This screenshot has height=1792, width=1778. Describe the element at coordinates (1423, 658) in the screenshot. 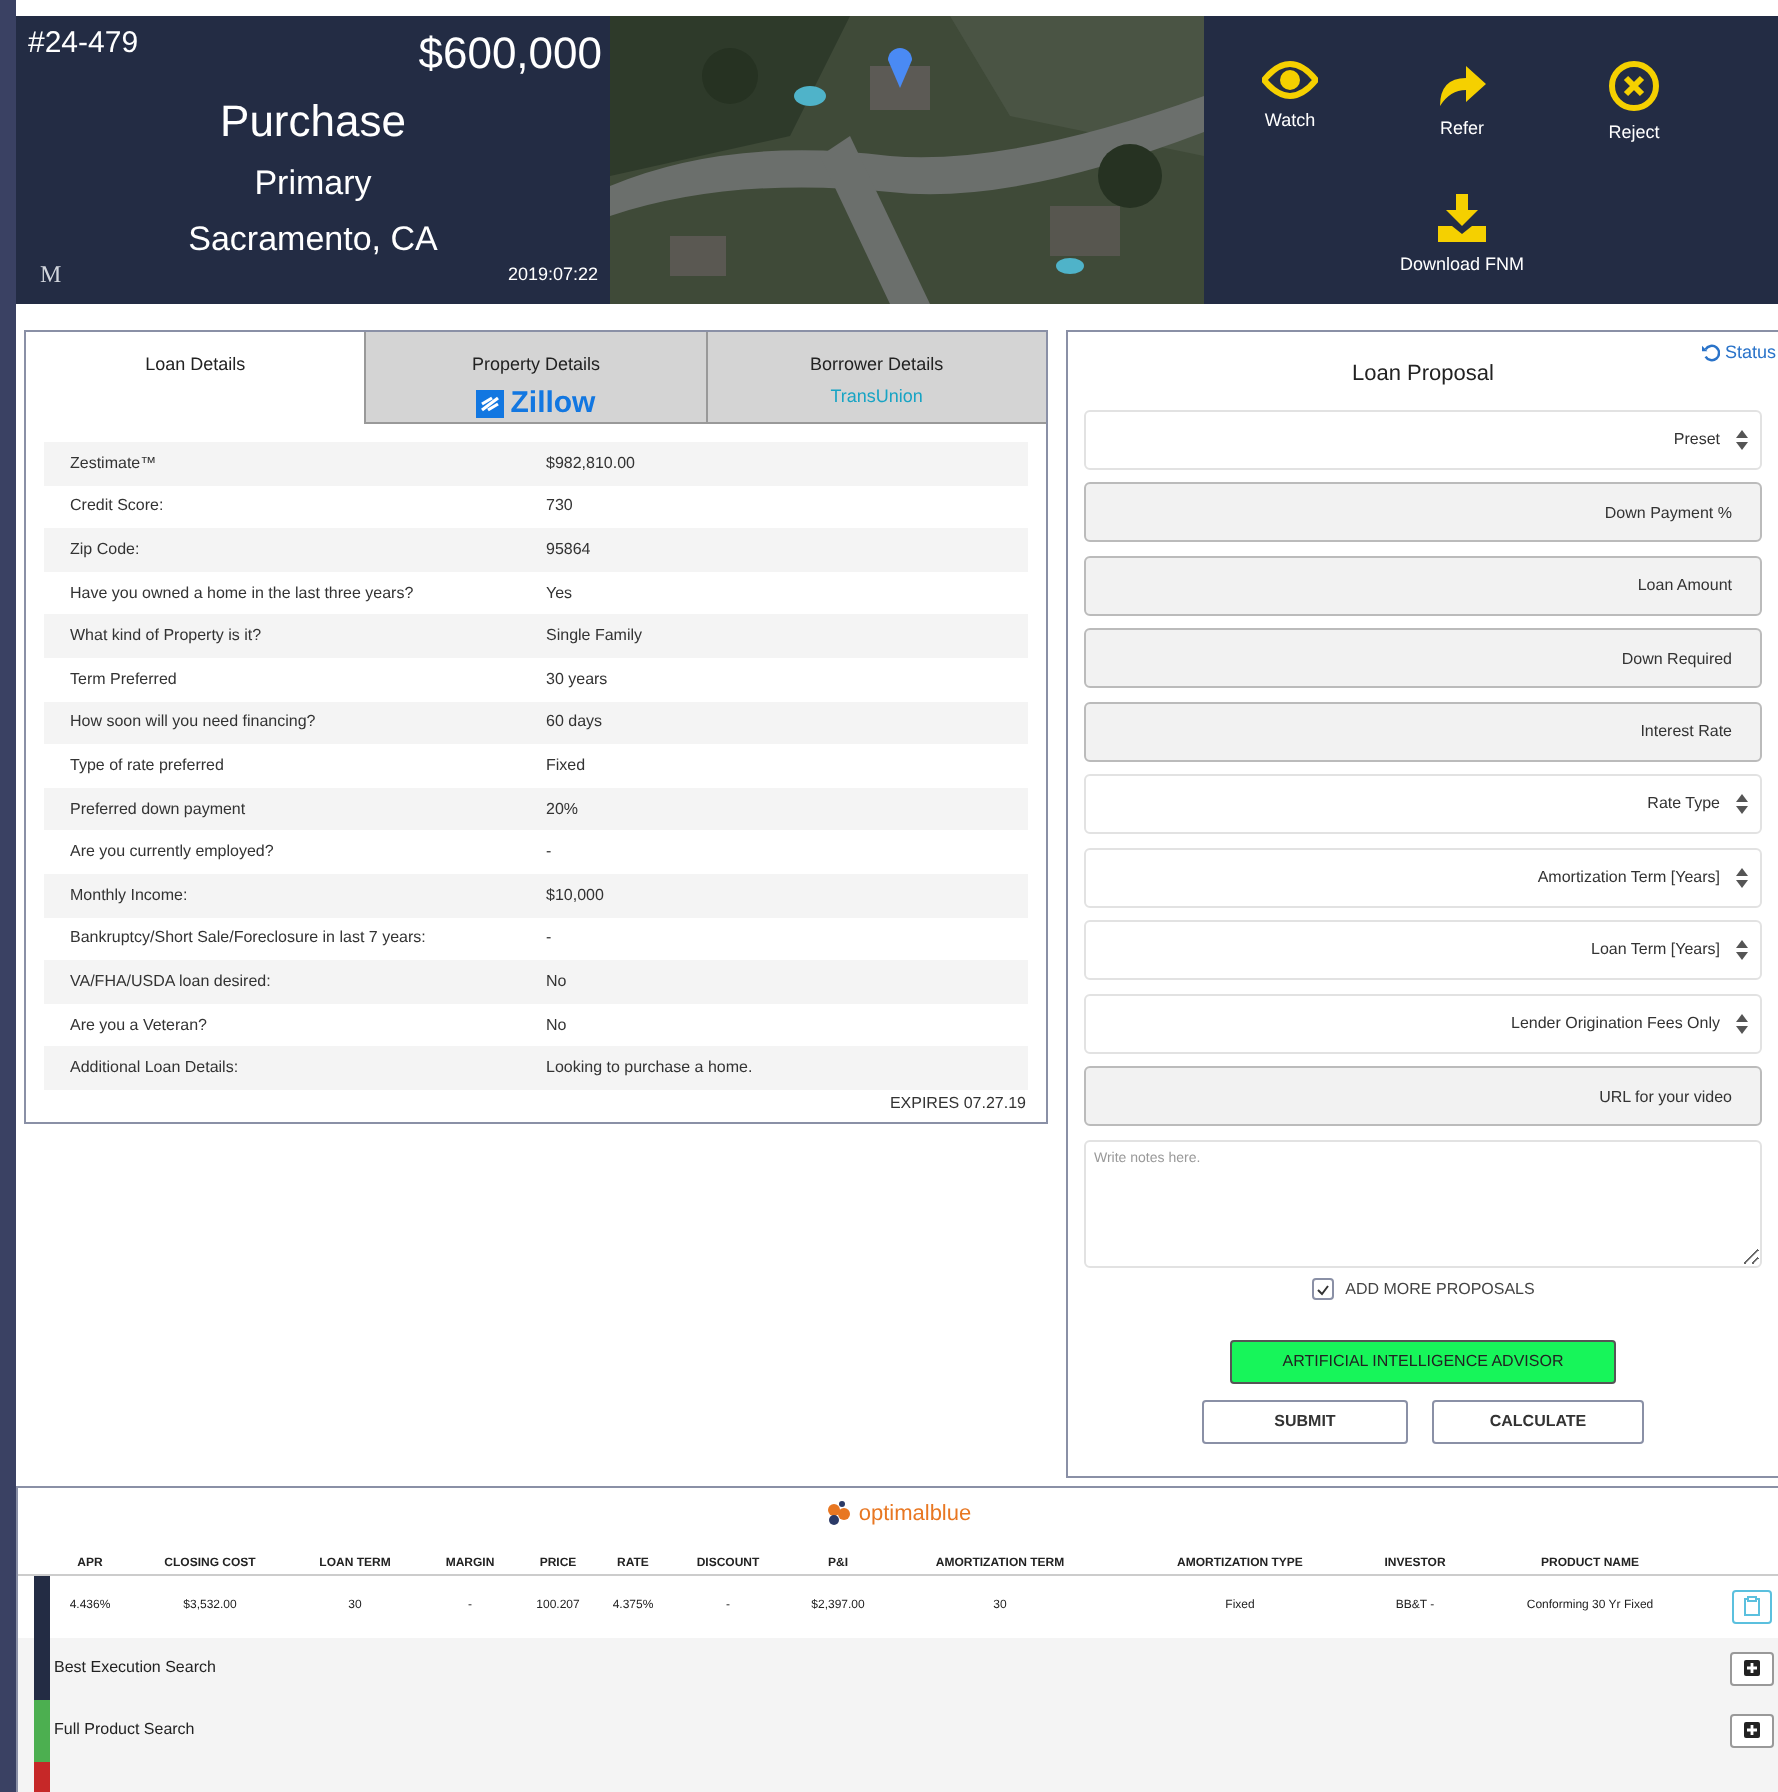

I see `input-field: Down Required` at that location.